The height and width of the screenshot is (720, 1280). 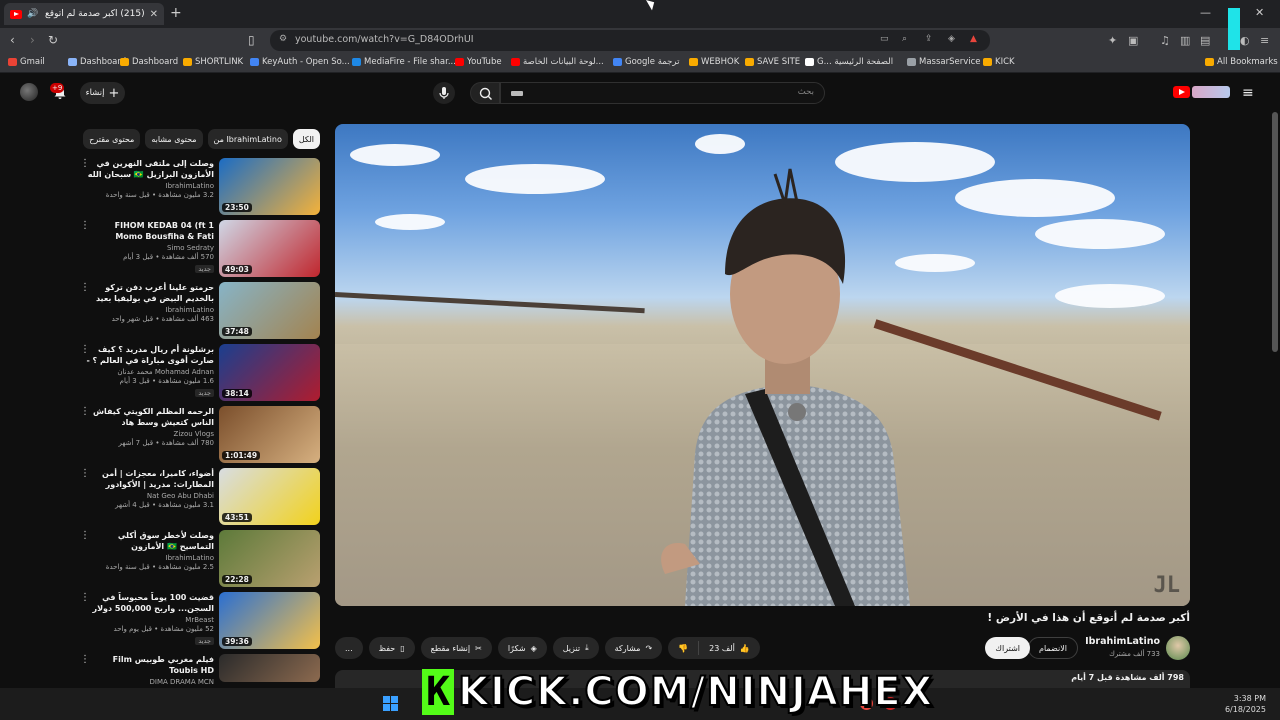 I want to click on bookmark-page-icon: ▯, so click(x=251, y=40).